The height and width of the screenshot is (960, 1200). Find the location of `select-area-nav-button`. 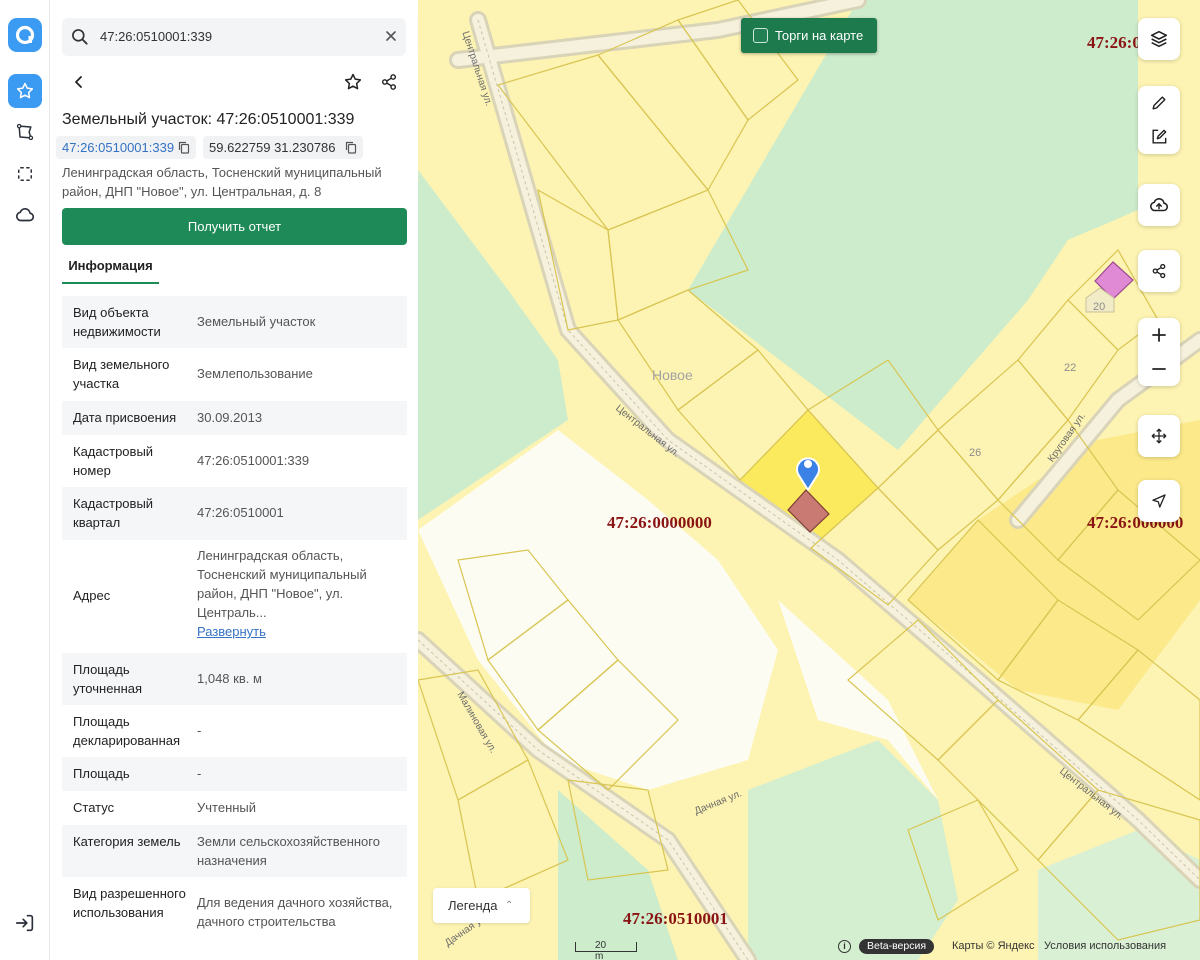

select-area-nav-button is located at coordinates (25, 174).